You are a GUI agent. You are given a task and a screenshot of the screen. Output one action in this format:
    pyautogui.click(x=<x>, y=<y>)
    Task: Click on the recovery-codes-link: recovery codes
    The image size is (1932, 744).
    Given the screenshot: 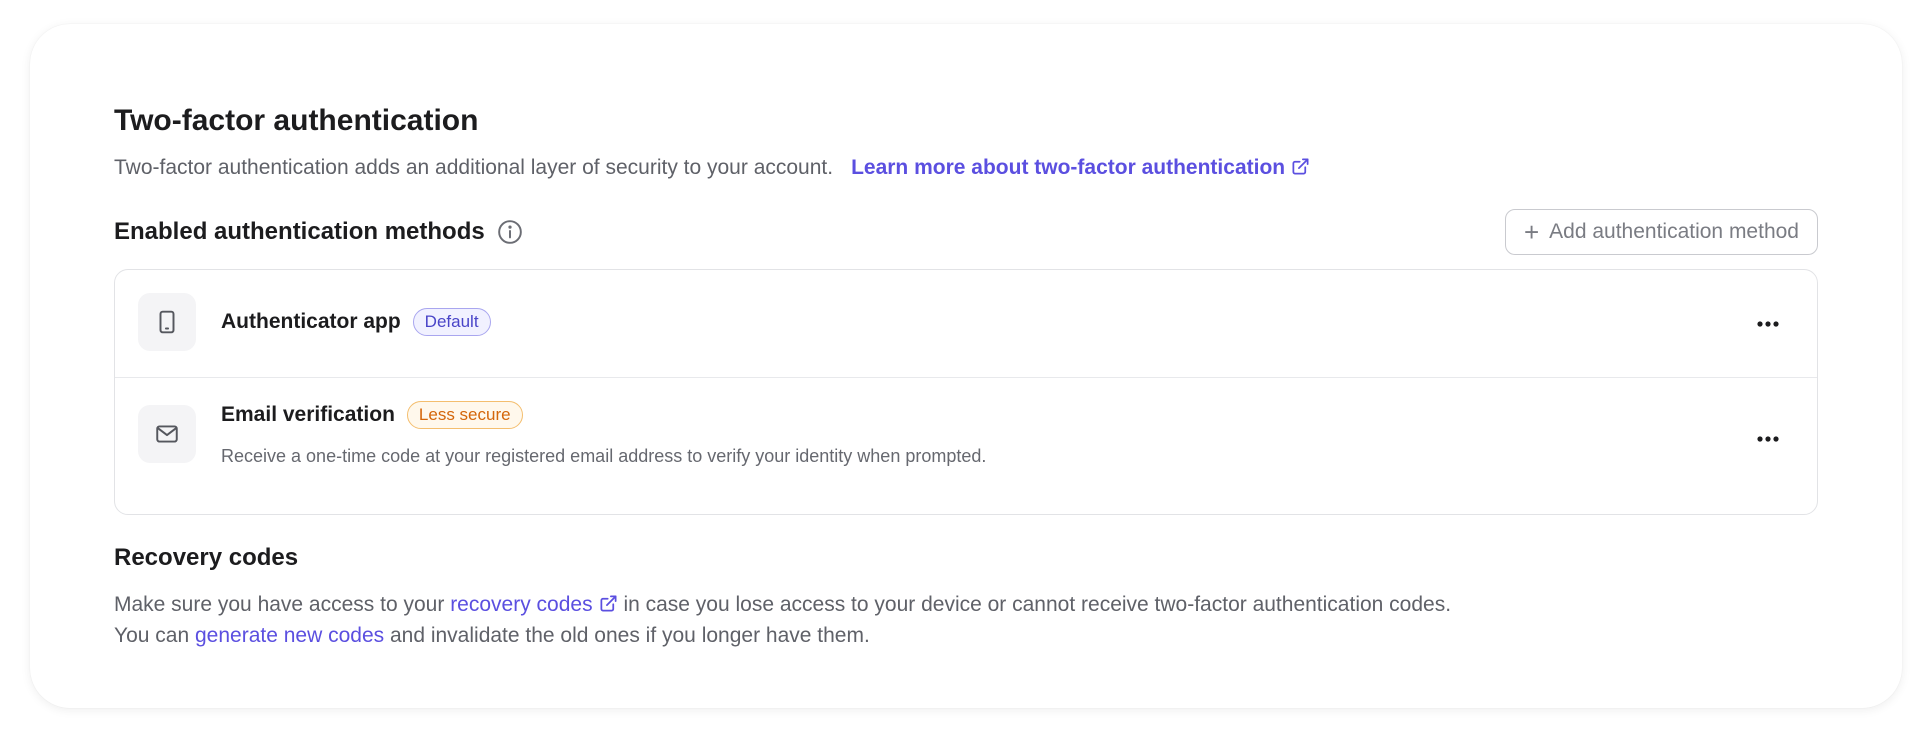 What is the action you would take?
    pyautogui.click(x=533, y=604)
    